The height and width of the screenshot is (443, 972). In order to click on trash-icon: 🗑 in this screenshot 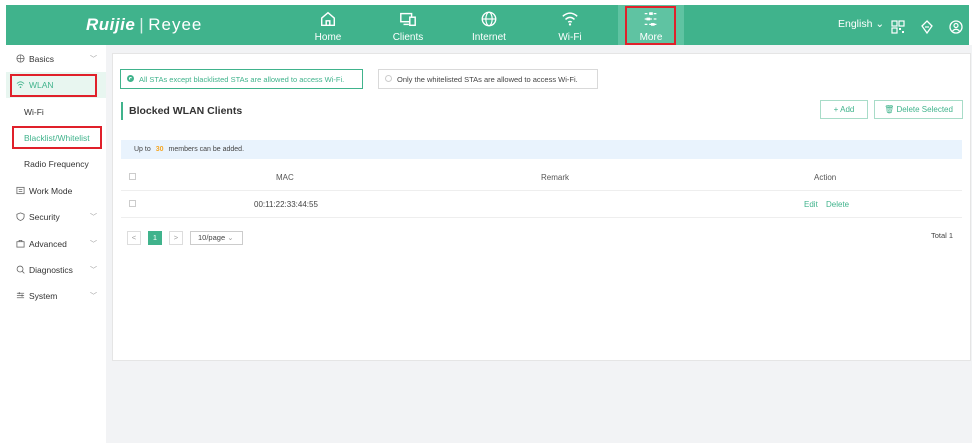, I will do `click(889, 109)`.